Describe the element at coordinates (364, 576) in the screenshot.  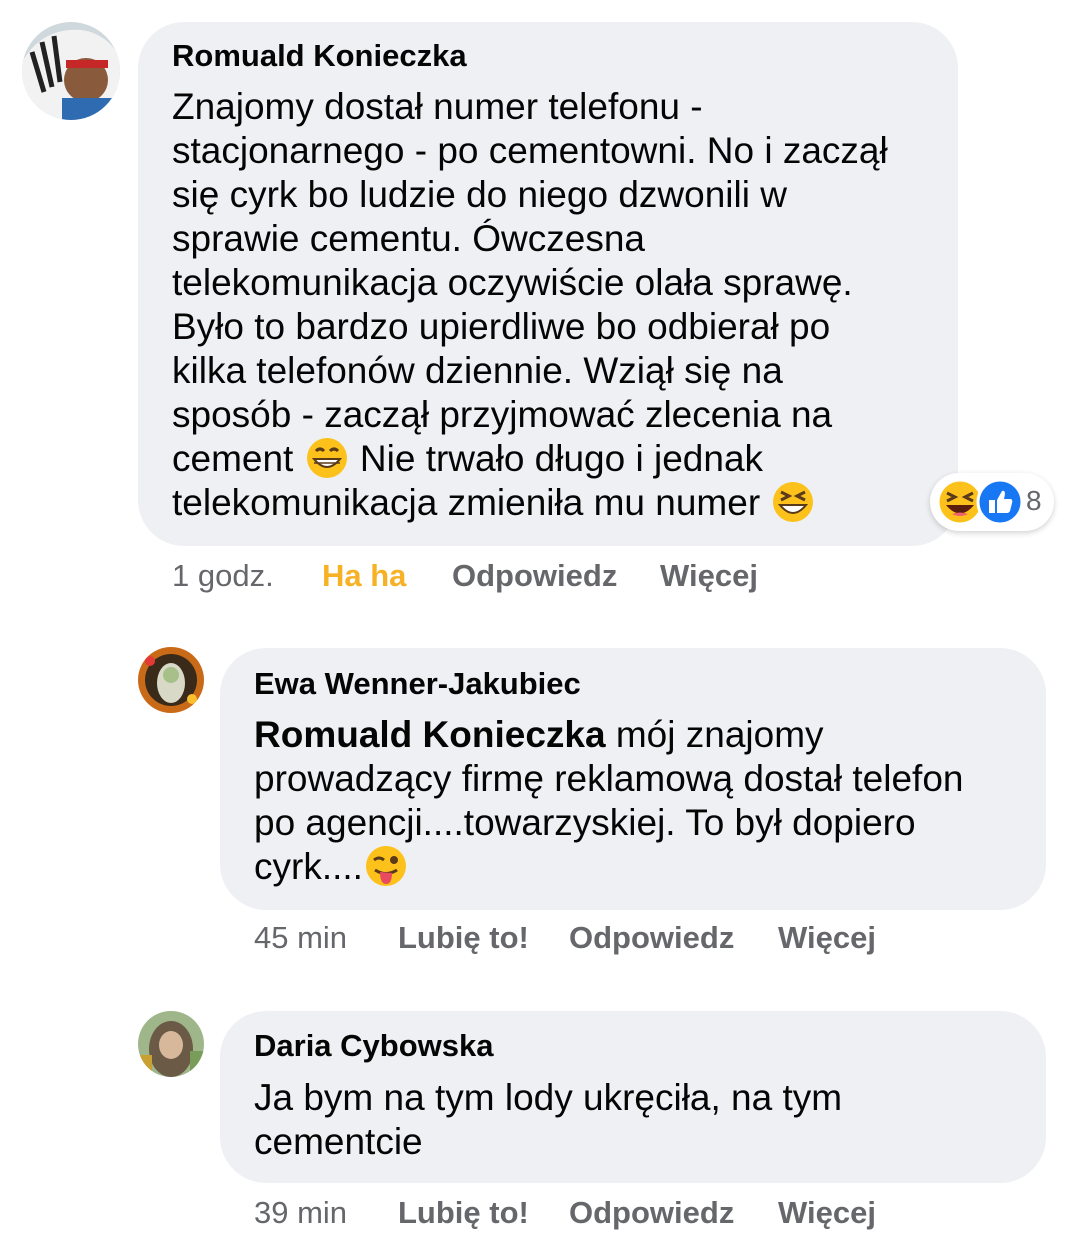
I see `haha-button: Ha ha` at that location.